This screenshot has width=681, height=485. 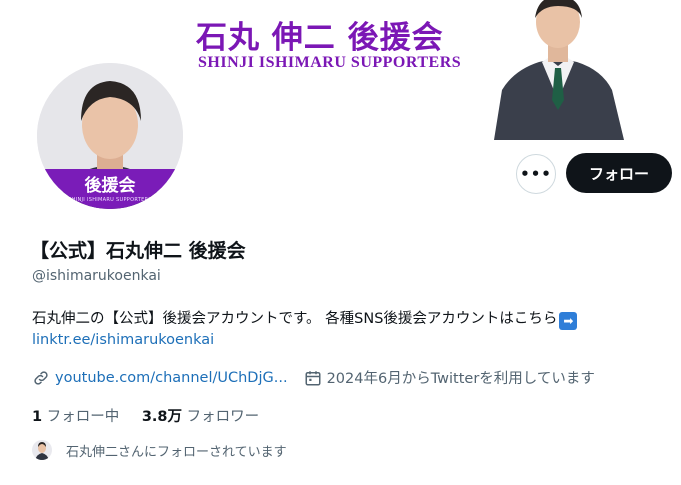 What do you see at coordinates (460, 379) in the screenshot?
I see `joined-date: 2024年6月からTwitterを利用しています` at bounding box center [460, 379].